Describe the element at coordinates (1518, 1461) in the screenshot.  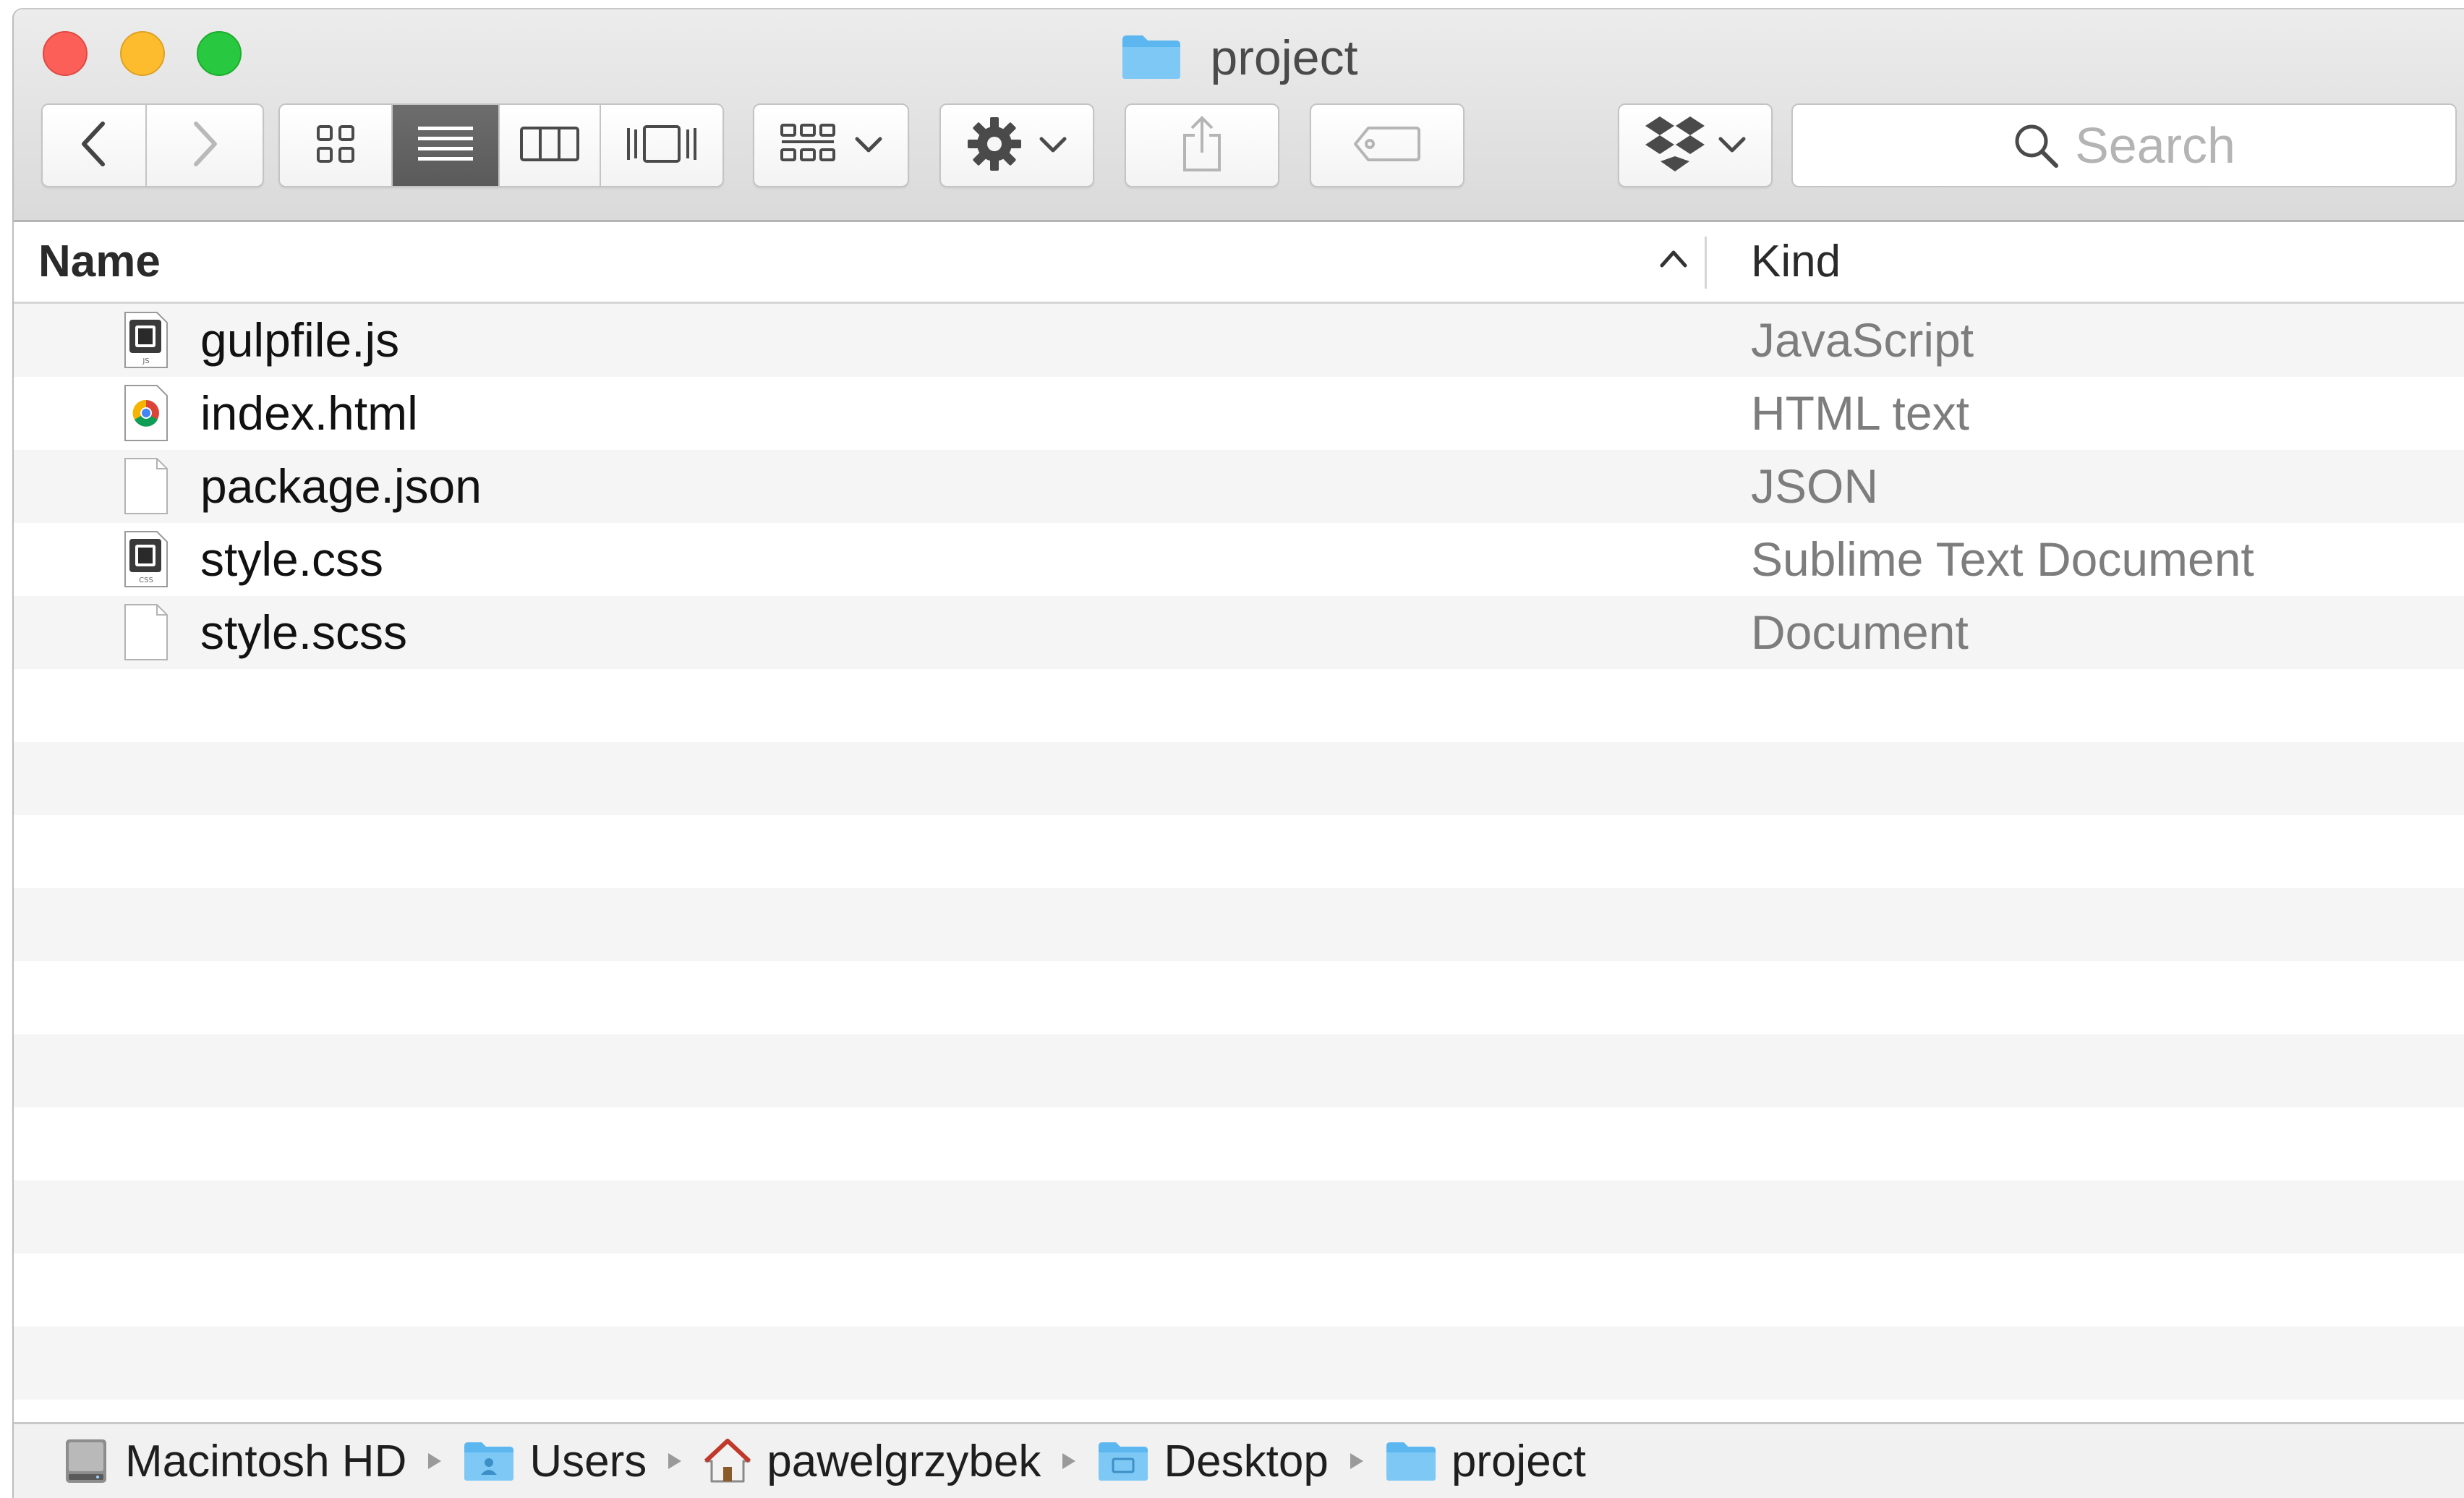
I see `path-item-label: project` at that location.